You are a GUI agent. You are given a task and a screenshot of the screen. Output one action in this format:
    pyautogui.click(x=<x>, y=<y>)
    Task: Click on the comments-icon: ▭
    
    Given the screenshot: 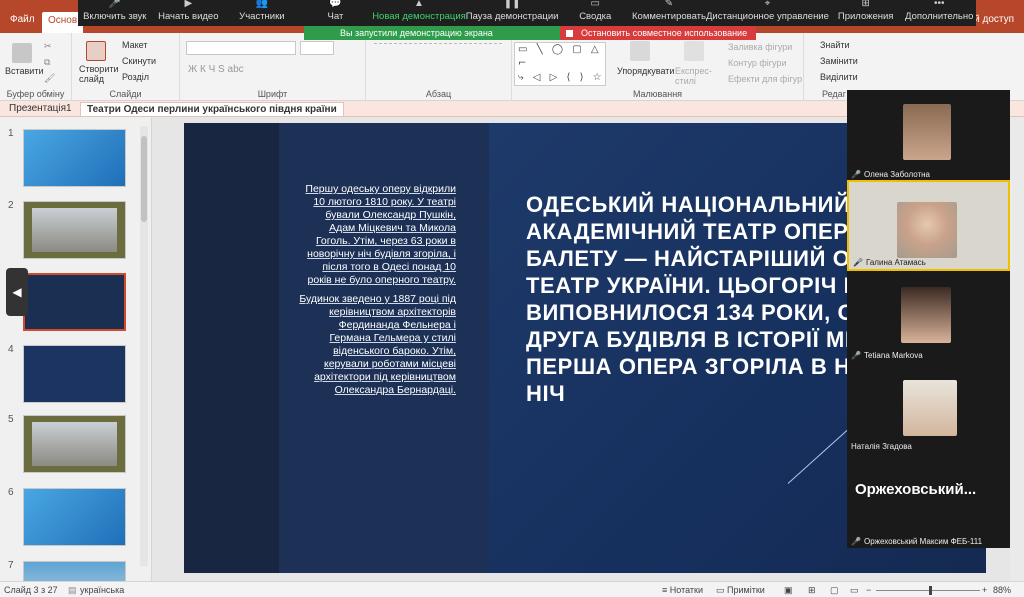 What is the action you would take?
    pyautogui.click(x=722, y=590)
    